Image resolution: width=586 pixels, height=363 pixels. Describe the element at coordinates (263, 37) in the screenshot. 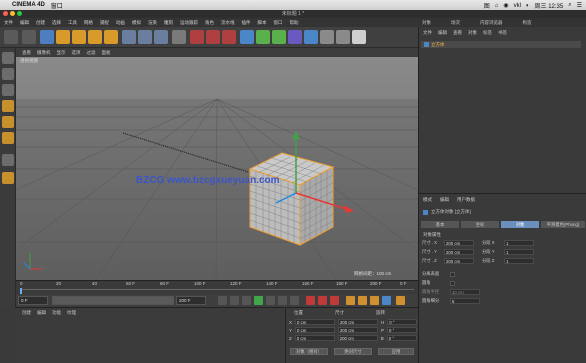

I see `nurbs-icon` at that location.